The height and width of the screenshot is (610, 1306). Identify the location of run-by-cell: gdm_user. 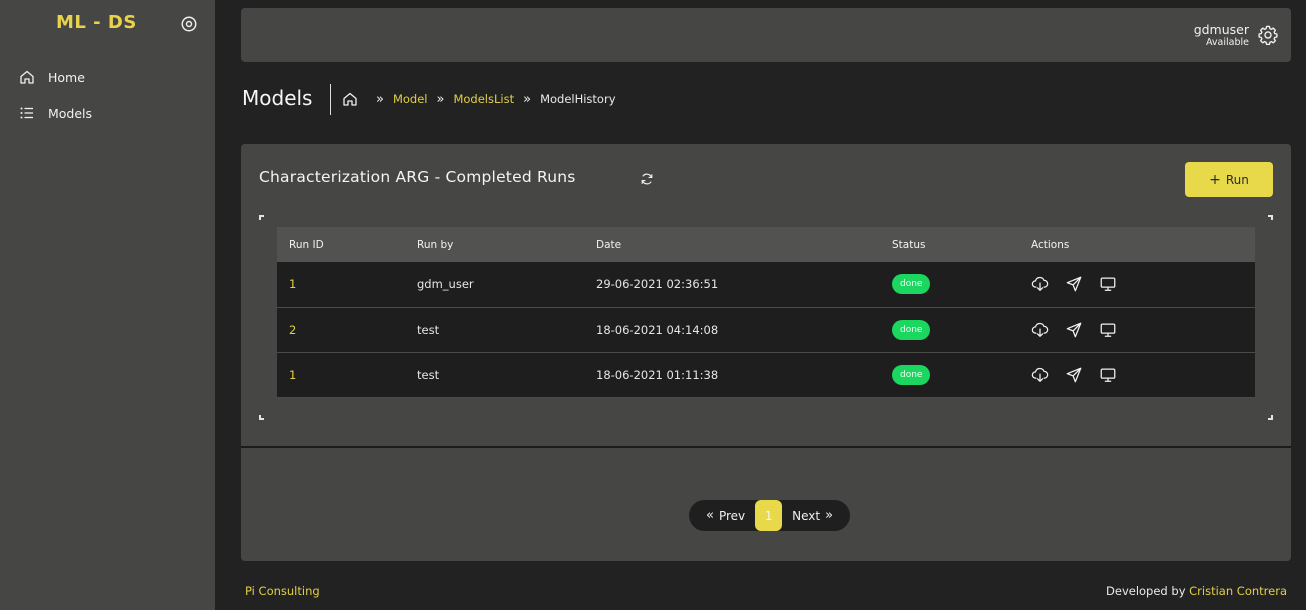
(445, 284).